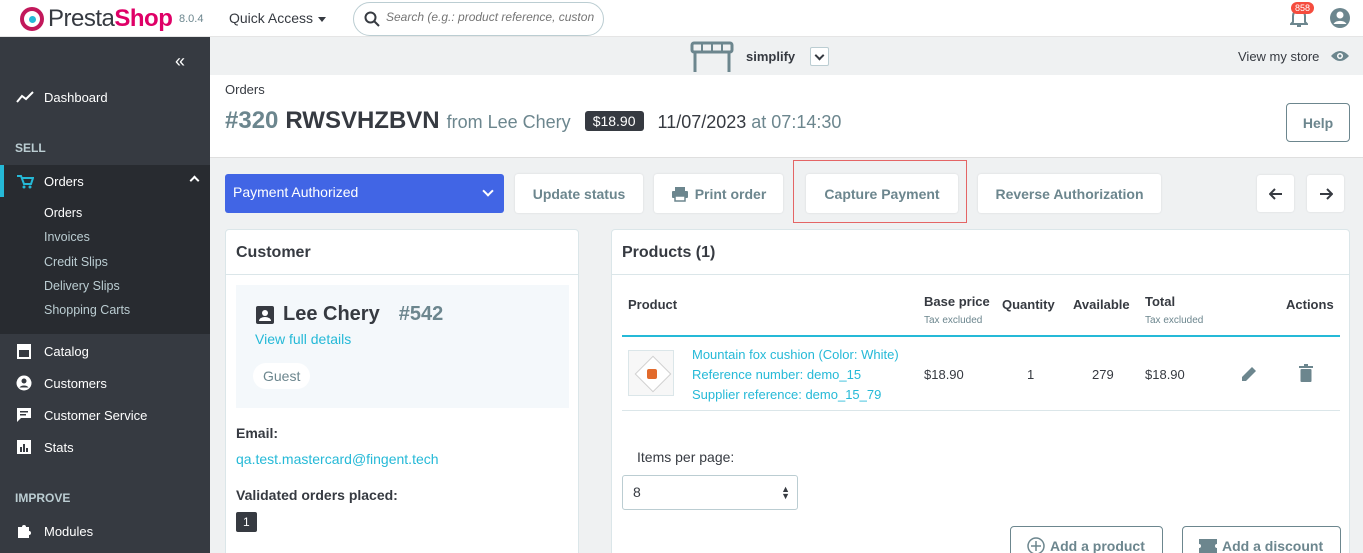 The image size is (1363, 553). I want to click on add-product-label: Add a product, so click(1097, 545).